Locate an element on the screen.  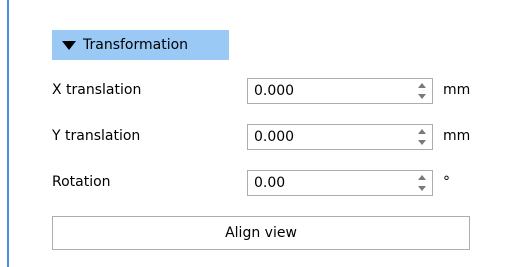
y-translation-input is located at coordinates (329, 137).